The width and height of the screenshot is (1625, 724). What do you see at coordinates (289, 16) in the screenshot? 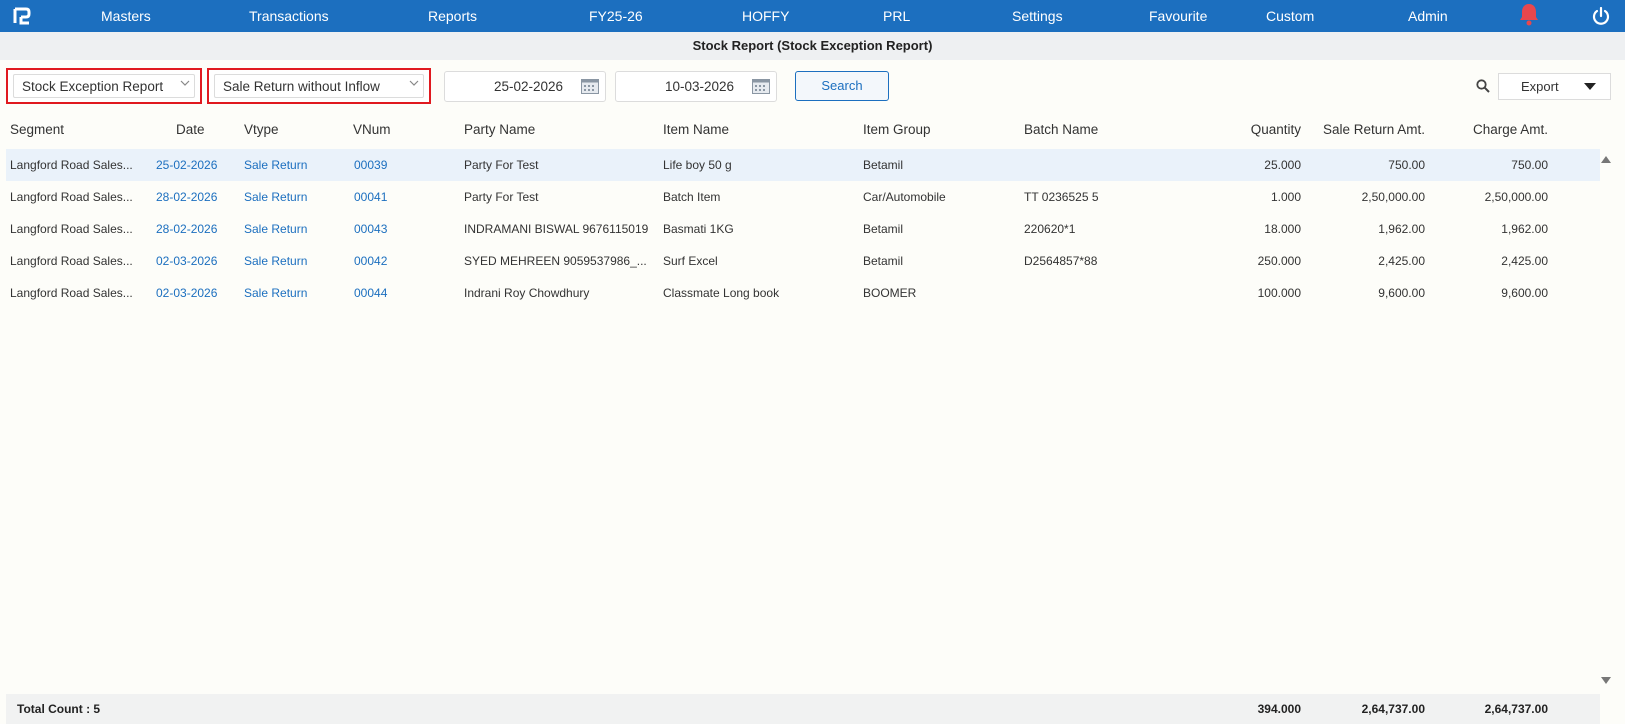
I see `nav-transactions: Transactions` at bounding box center [289, 16].